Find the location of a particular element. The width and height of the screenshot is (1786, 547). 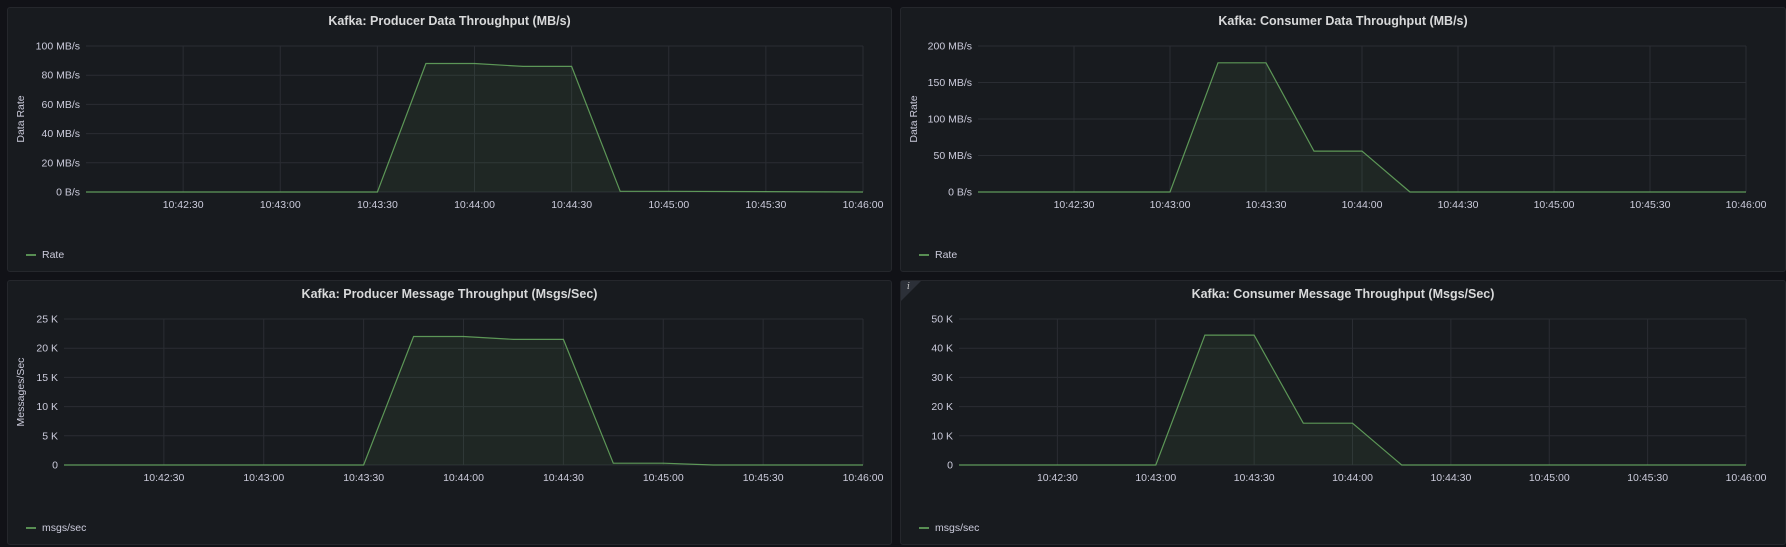

y-axis-label: Messages/Sec is located at coordinates (21, 392).